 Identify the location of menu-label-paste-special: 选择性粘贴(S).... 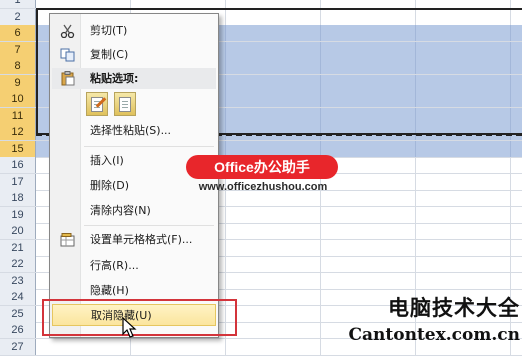
(131, 130).